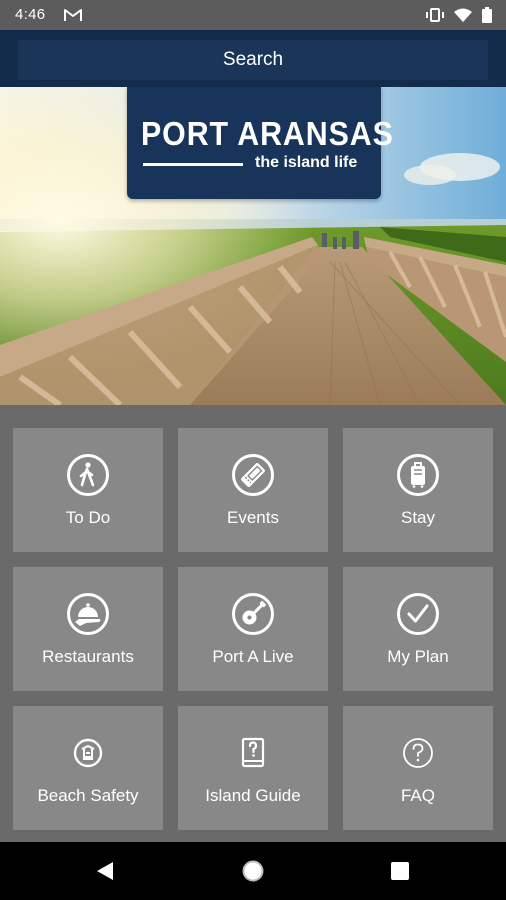  I want to click on wifi-icon, so click(463, 15).